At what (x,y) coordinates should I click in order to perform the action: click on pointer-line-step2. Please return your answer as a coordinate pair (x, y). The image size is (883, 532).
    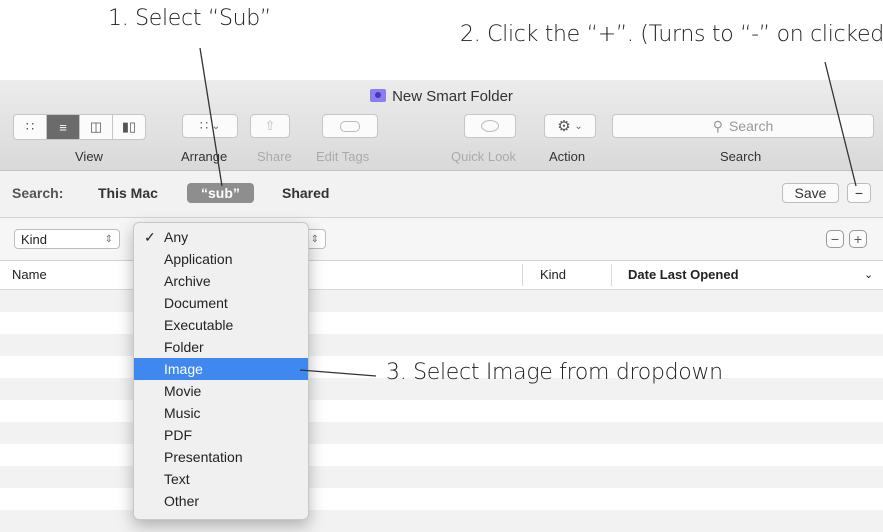
    Looking at the image, I should click on (840, 124).